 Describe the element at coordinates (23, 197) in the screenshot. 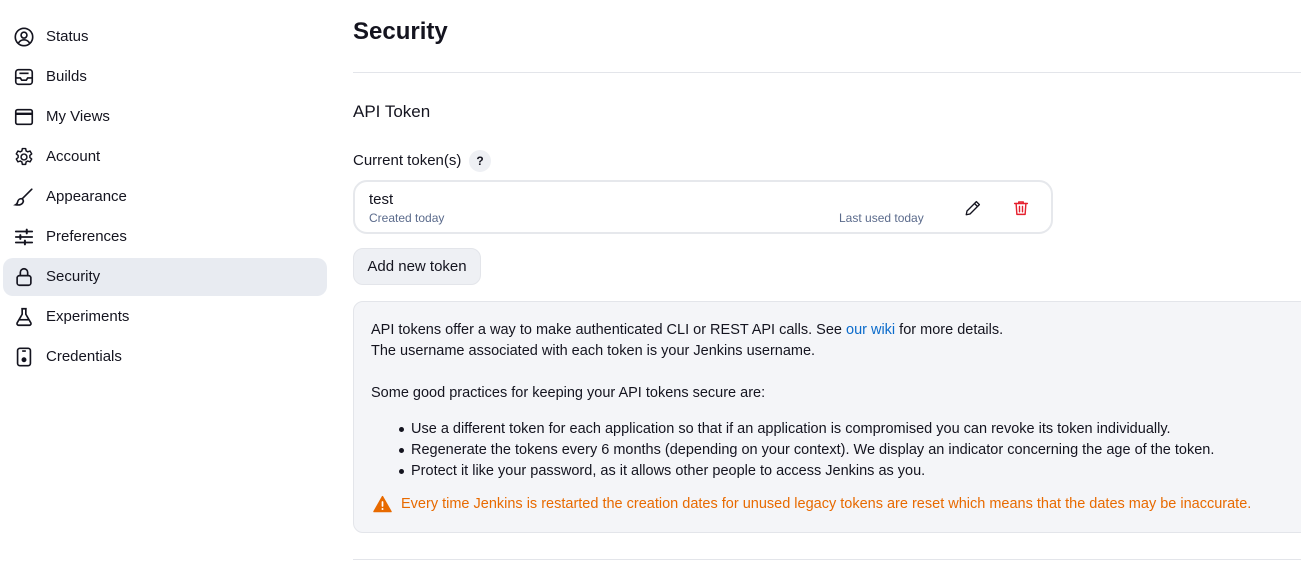

I see `paintbrush-icon` at that location.